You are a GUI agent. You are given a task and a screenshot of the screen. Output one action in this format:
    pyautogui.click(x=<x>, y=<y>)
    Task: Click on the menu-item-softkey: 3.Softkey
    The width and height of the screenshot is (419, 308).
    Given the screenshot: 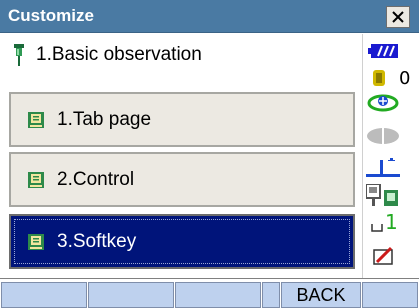 What is the action you would take?
    pyautogui.click(x=182, y=241)
    